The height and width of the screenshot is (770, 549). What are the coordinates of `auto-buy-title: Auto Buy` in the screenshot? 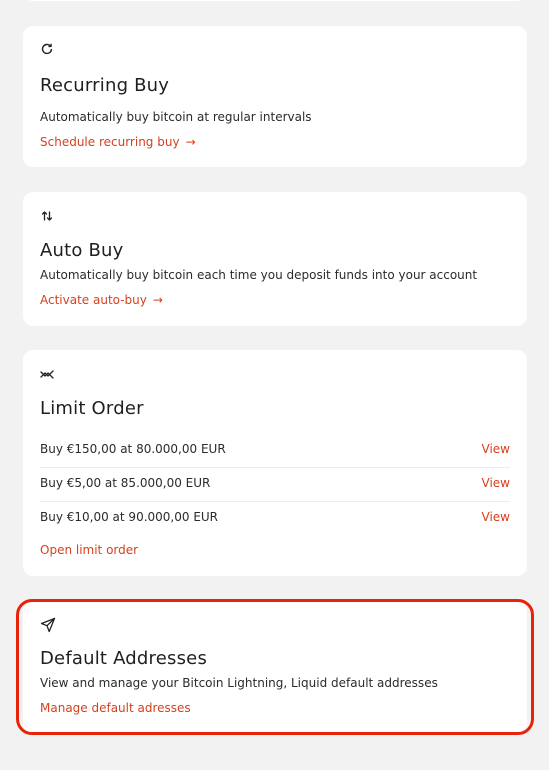 It's located at (82, 250).